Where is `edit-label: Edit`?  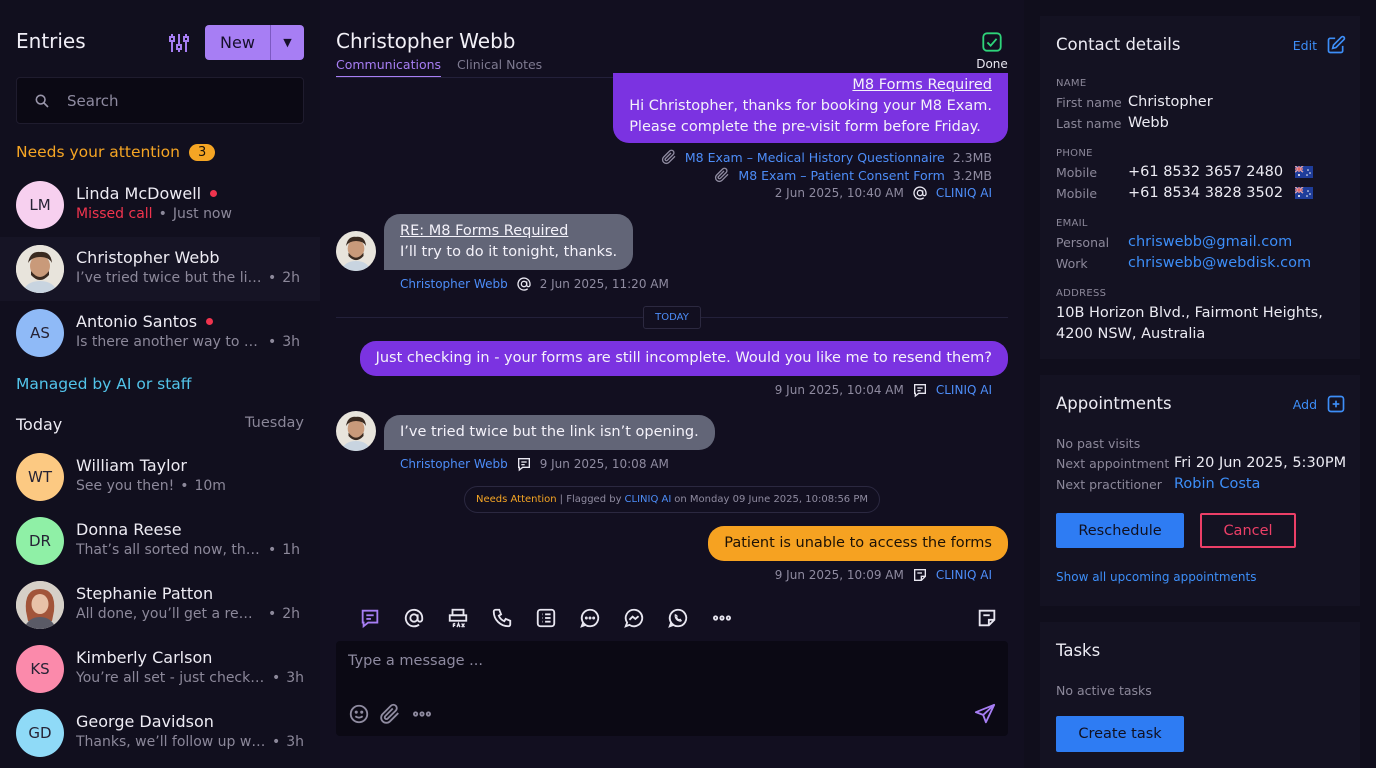
edit-label: Edit is located at coordinates (1305, 45).